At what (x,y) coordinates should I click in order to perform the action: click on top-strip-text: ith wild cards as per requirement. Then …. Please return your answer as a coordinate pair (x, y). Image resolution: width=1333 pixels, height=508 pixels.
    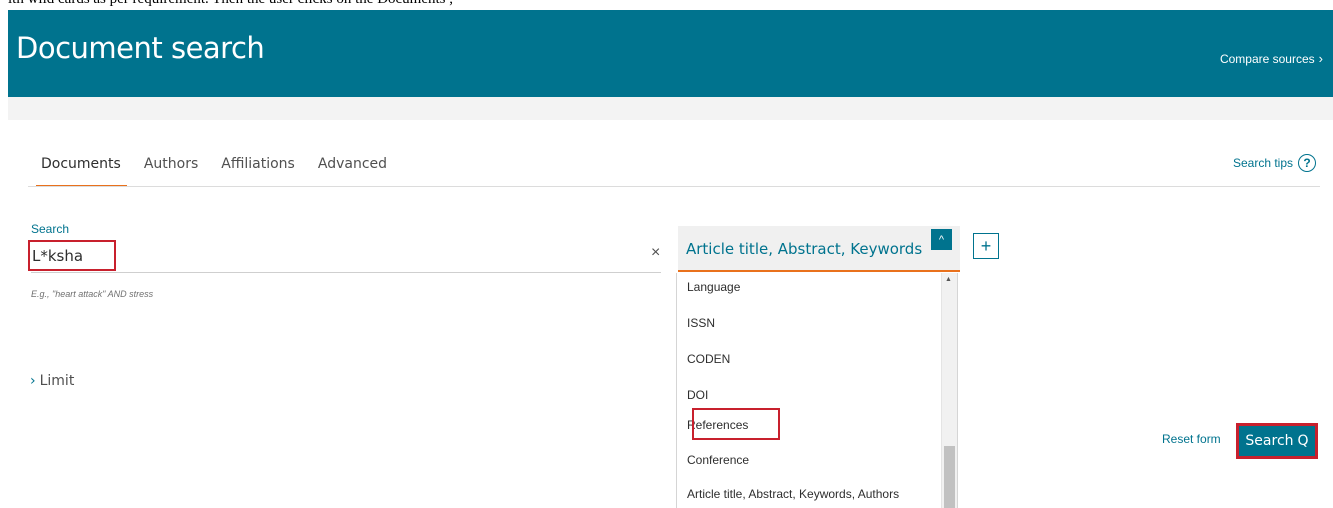
    Looking at the image, I should click on (230, 4).